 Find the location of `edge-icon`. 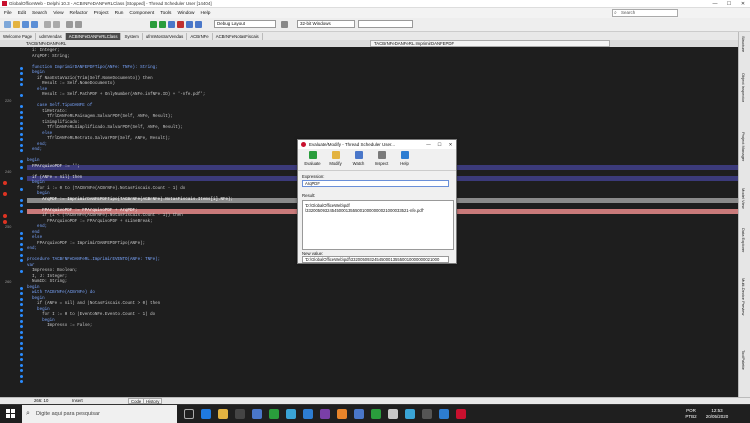

edge-icon is located at coordinates (206, 414).